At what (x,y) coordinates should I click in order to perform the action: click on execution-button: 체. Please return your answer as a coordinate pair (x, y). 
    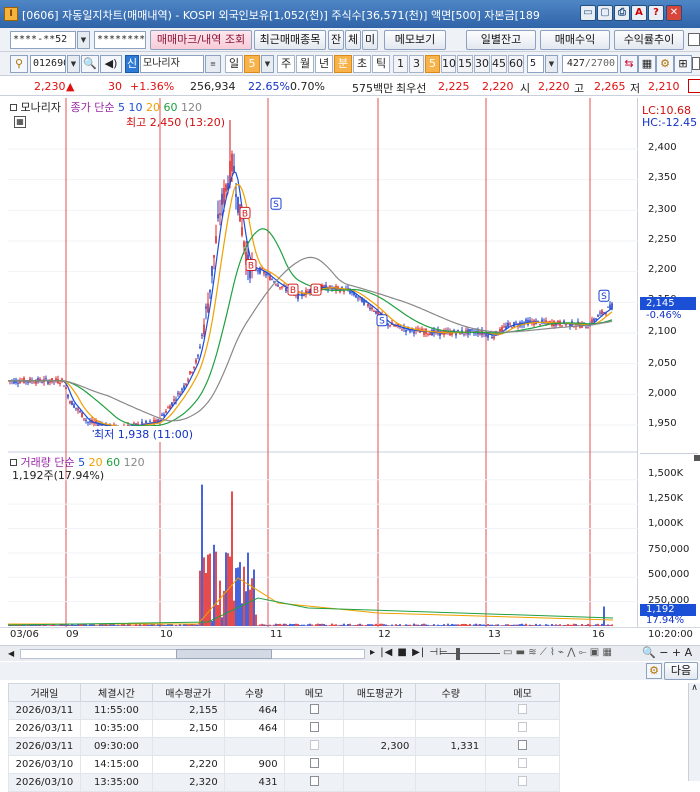
    Looking at the image, I should click on (353, 40).